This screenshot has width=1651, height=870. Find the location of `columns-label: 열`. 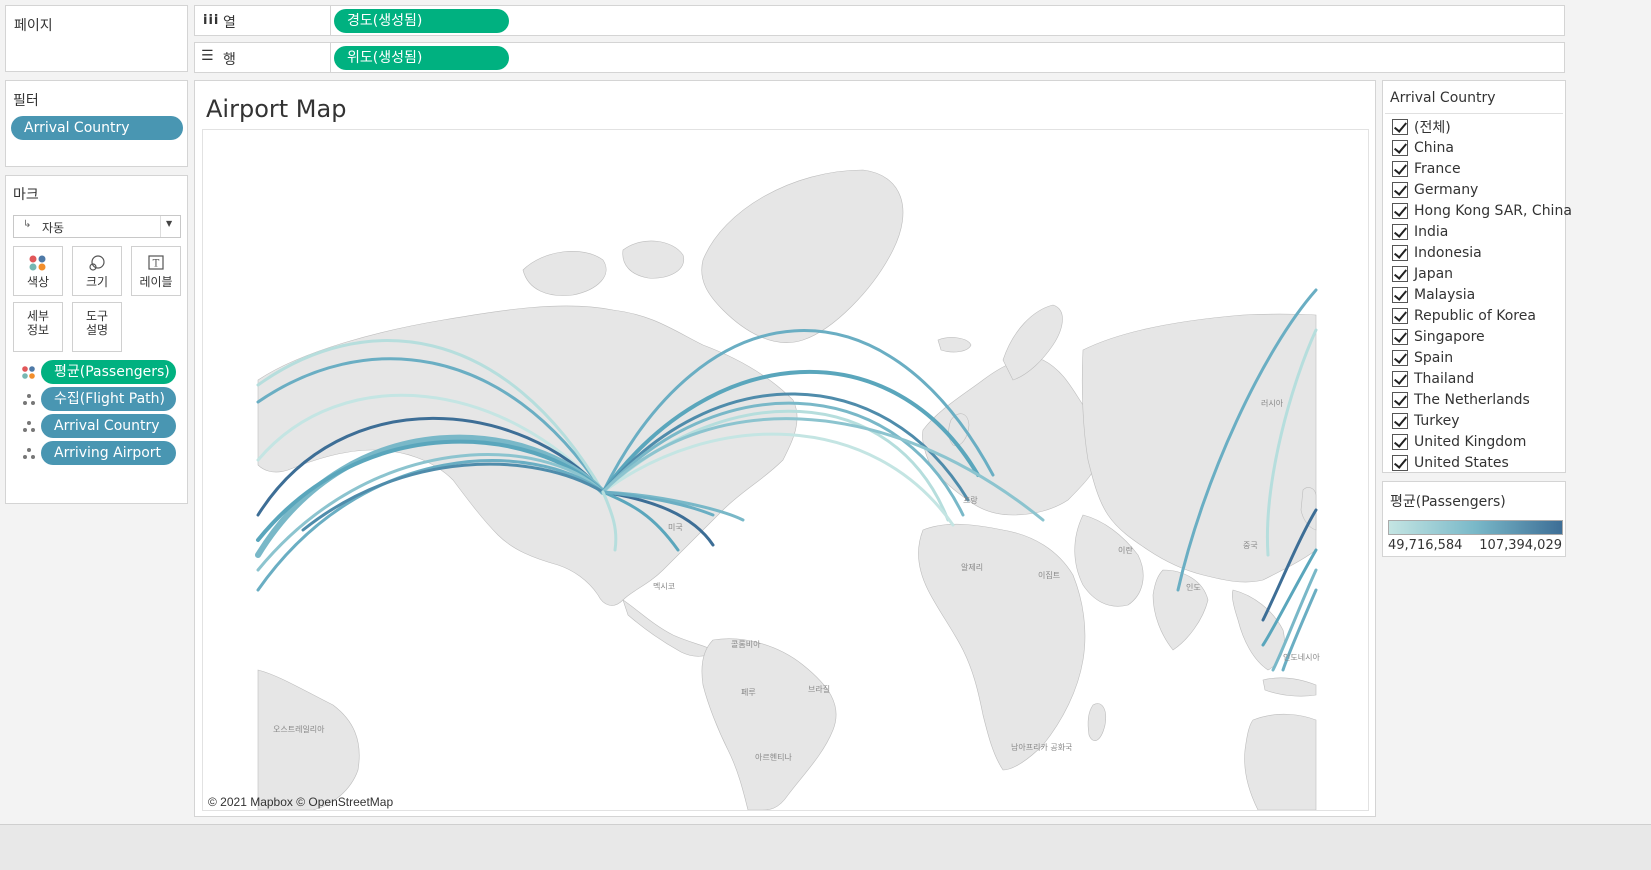

columns-label: 열 is located at coordinates (229, 23).